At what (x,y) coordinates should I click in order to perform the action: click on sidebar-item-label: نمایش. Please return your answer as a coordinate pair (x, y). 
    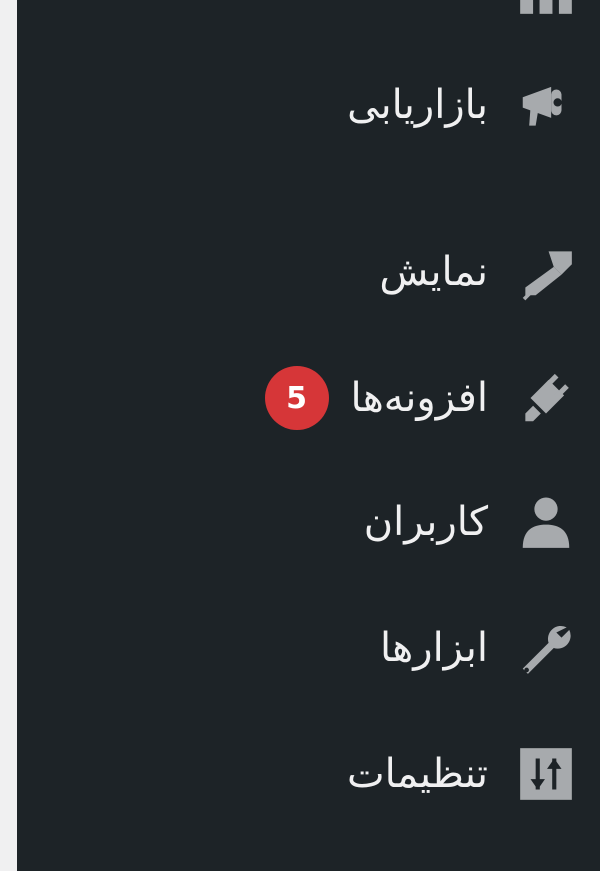
    Looking at the image, I should click on (433, 272).